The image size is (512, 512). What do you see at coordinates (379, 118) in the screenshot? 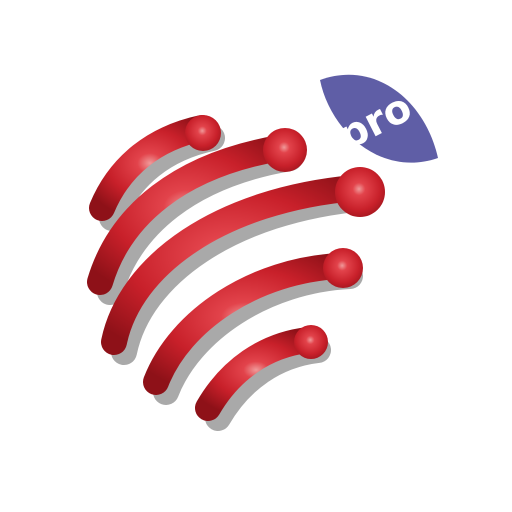
I see `pro-badge-icon: pro` at bounding box center [379, 118].